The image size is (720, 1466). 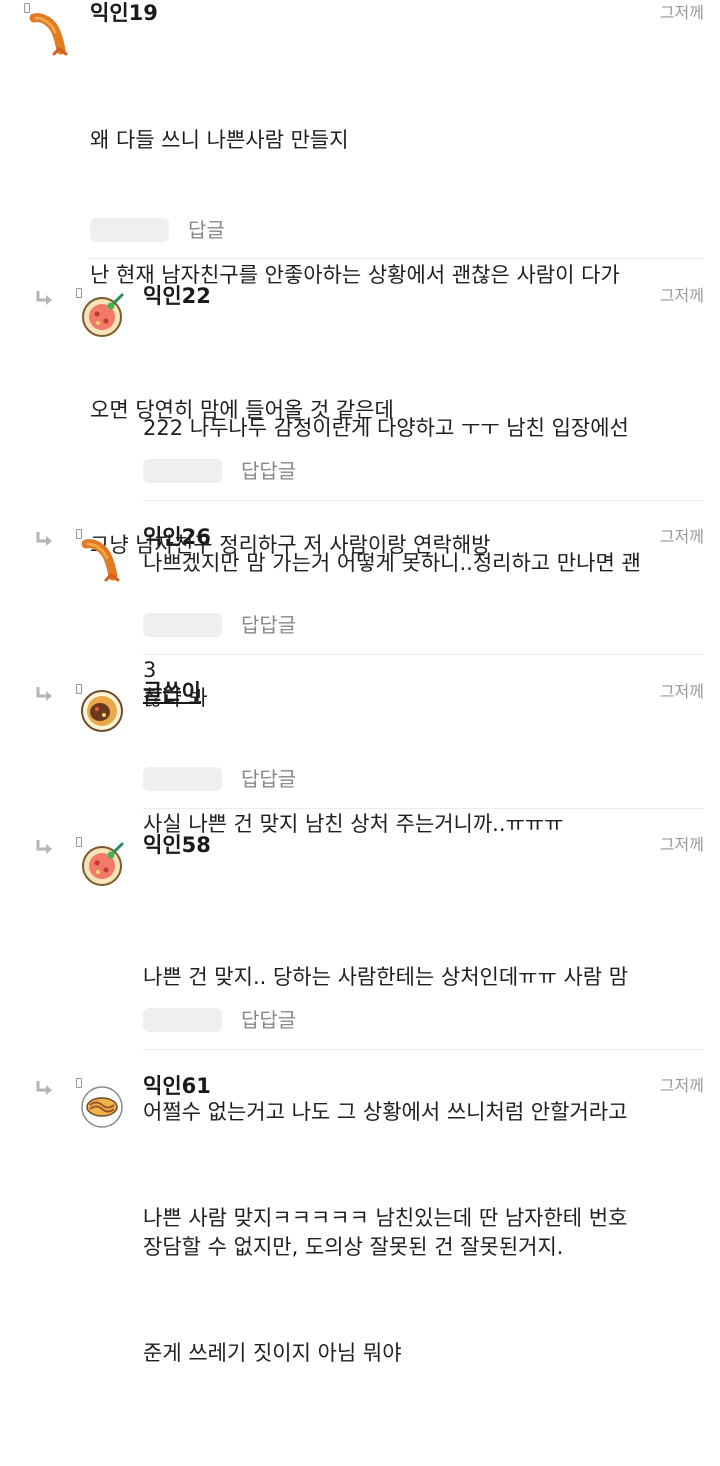 What do you see at coordinates (206, 230) in the screenshot?
I see `reply-button: 답글` at bounding box center [206, 230].